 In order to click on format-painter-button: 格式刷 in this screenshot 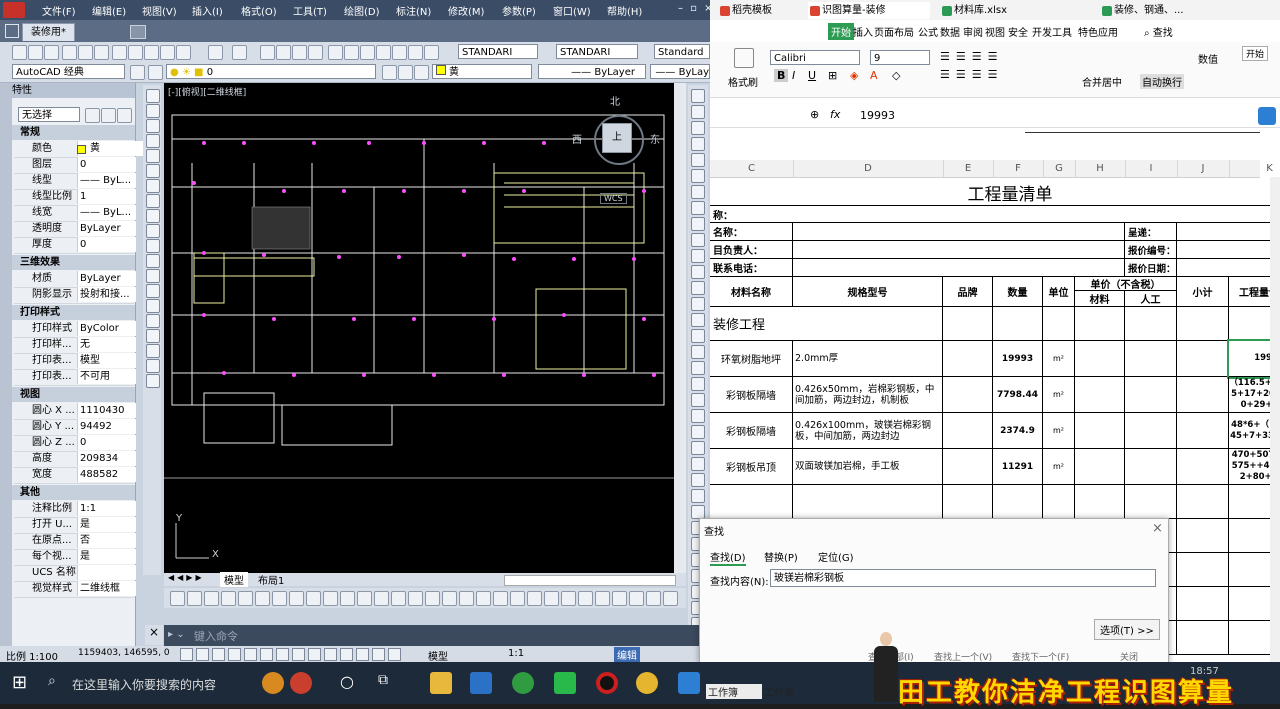, I will do `click(743, 81)`.